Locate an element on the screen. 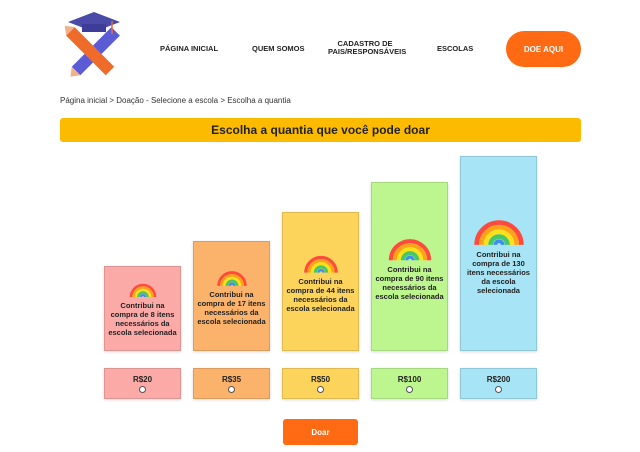  amount-label: R$200 is located at coordinates (498, 379).